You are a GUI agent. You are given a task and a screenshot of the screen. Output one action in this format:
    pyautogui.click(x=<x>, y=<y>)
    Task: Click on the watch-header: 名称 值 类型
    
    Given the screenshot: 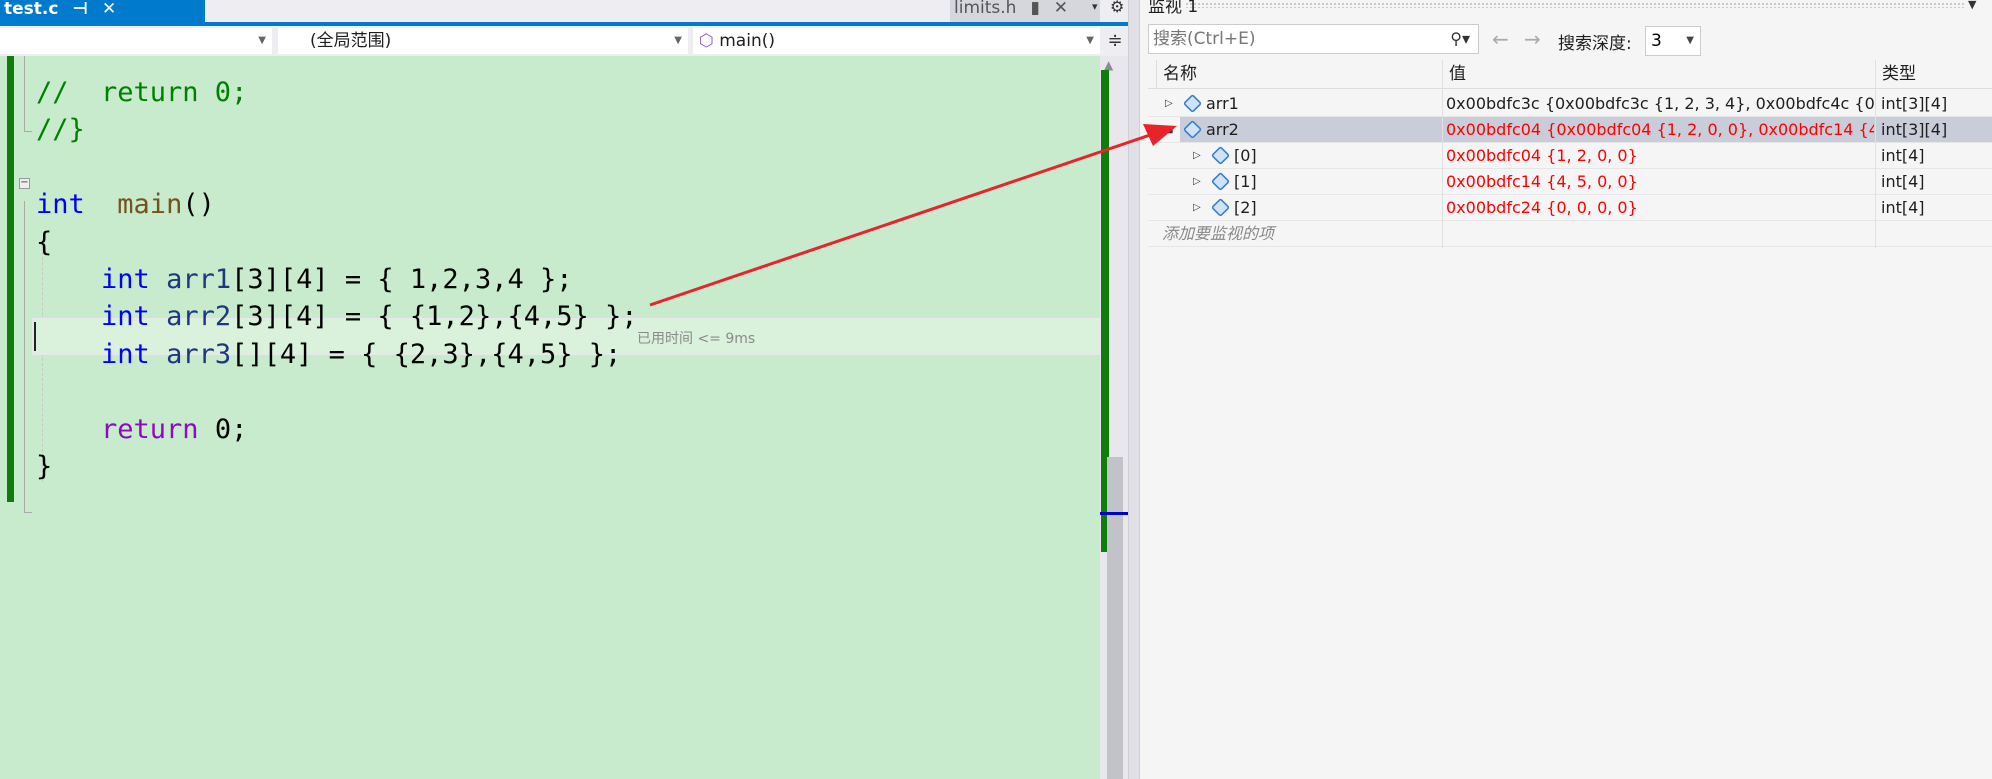 What is the action you would take?
    pyautogui.click(x=1570, y=74)
    